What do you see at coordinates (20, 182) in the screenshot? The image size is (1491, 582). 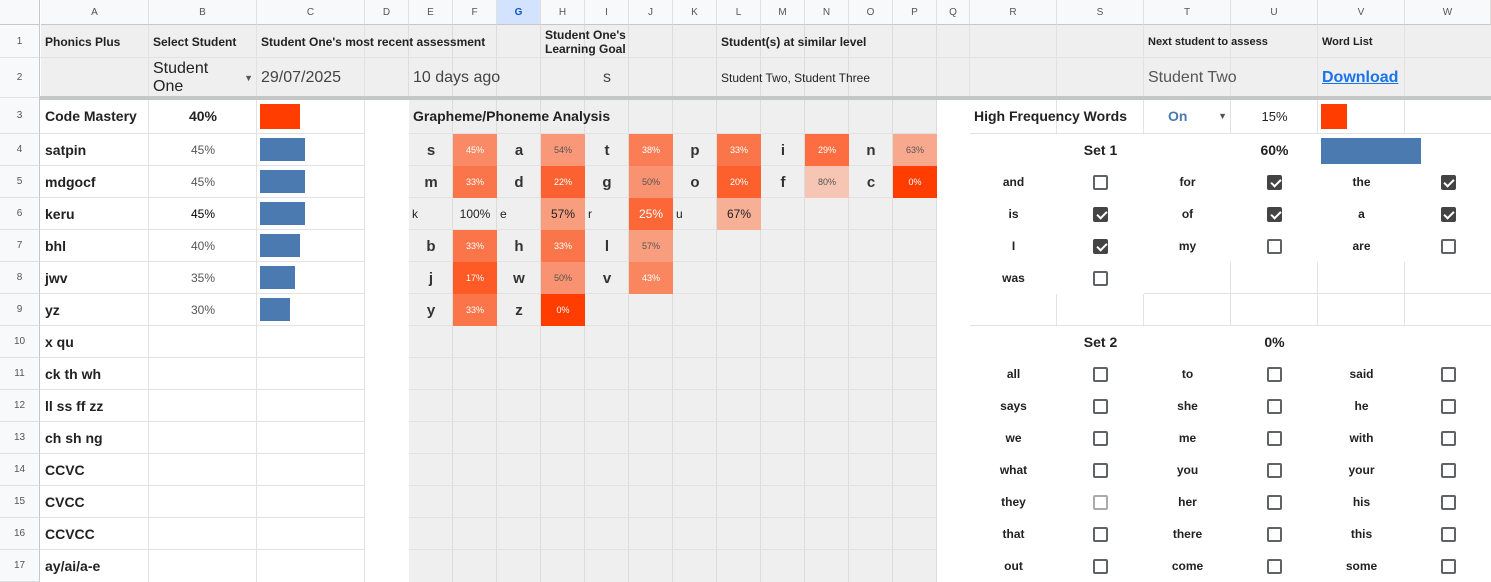 I see `row-header: 5` at bounding box center [20, 182].